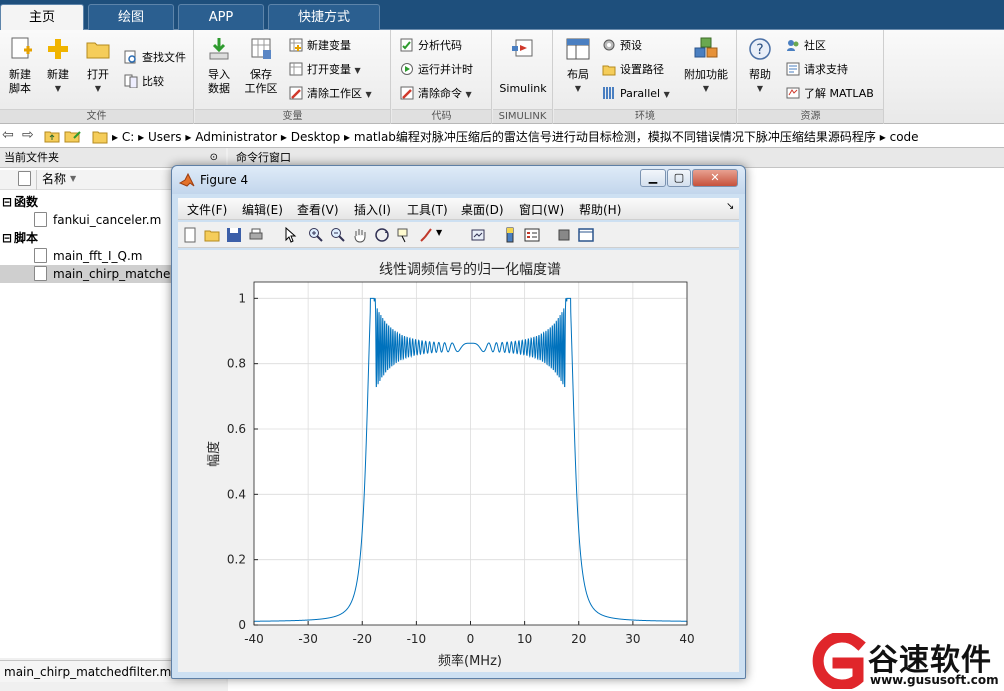 This screenshot has width=1004, height=691. I want to click on tab-shortcuts: 快捷方式, so click(324, 17).